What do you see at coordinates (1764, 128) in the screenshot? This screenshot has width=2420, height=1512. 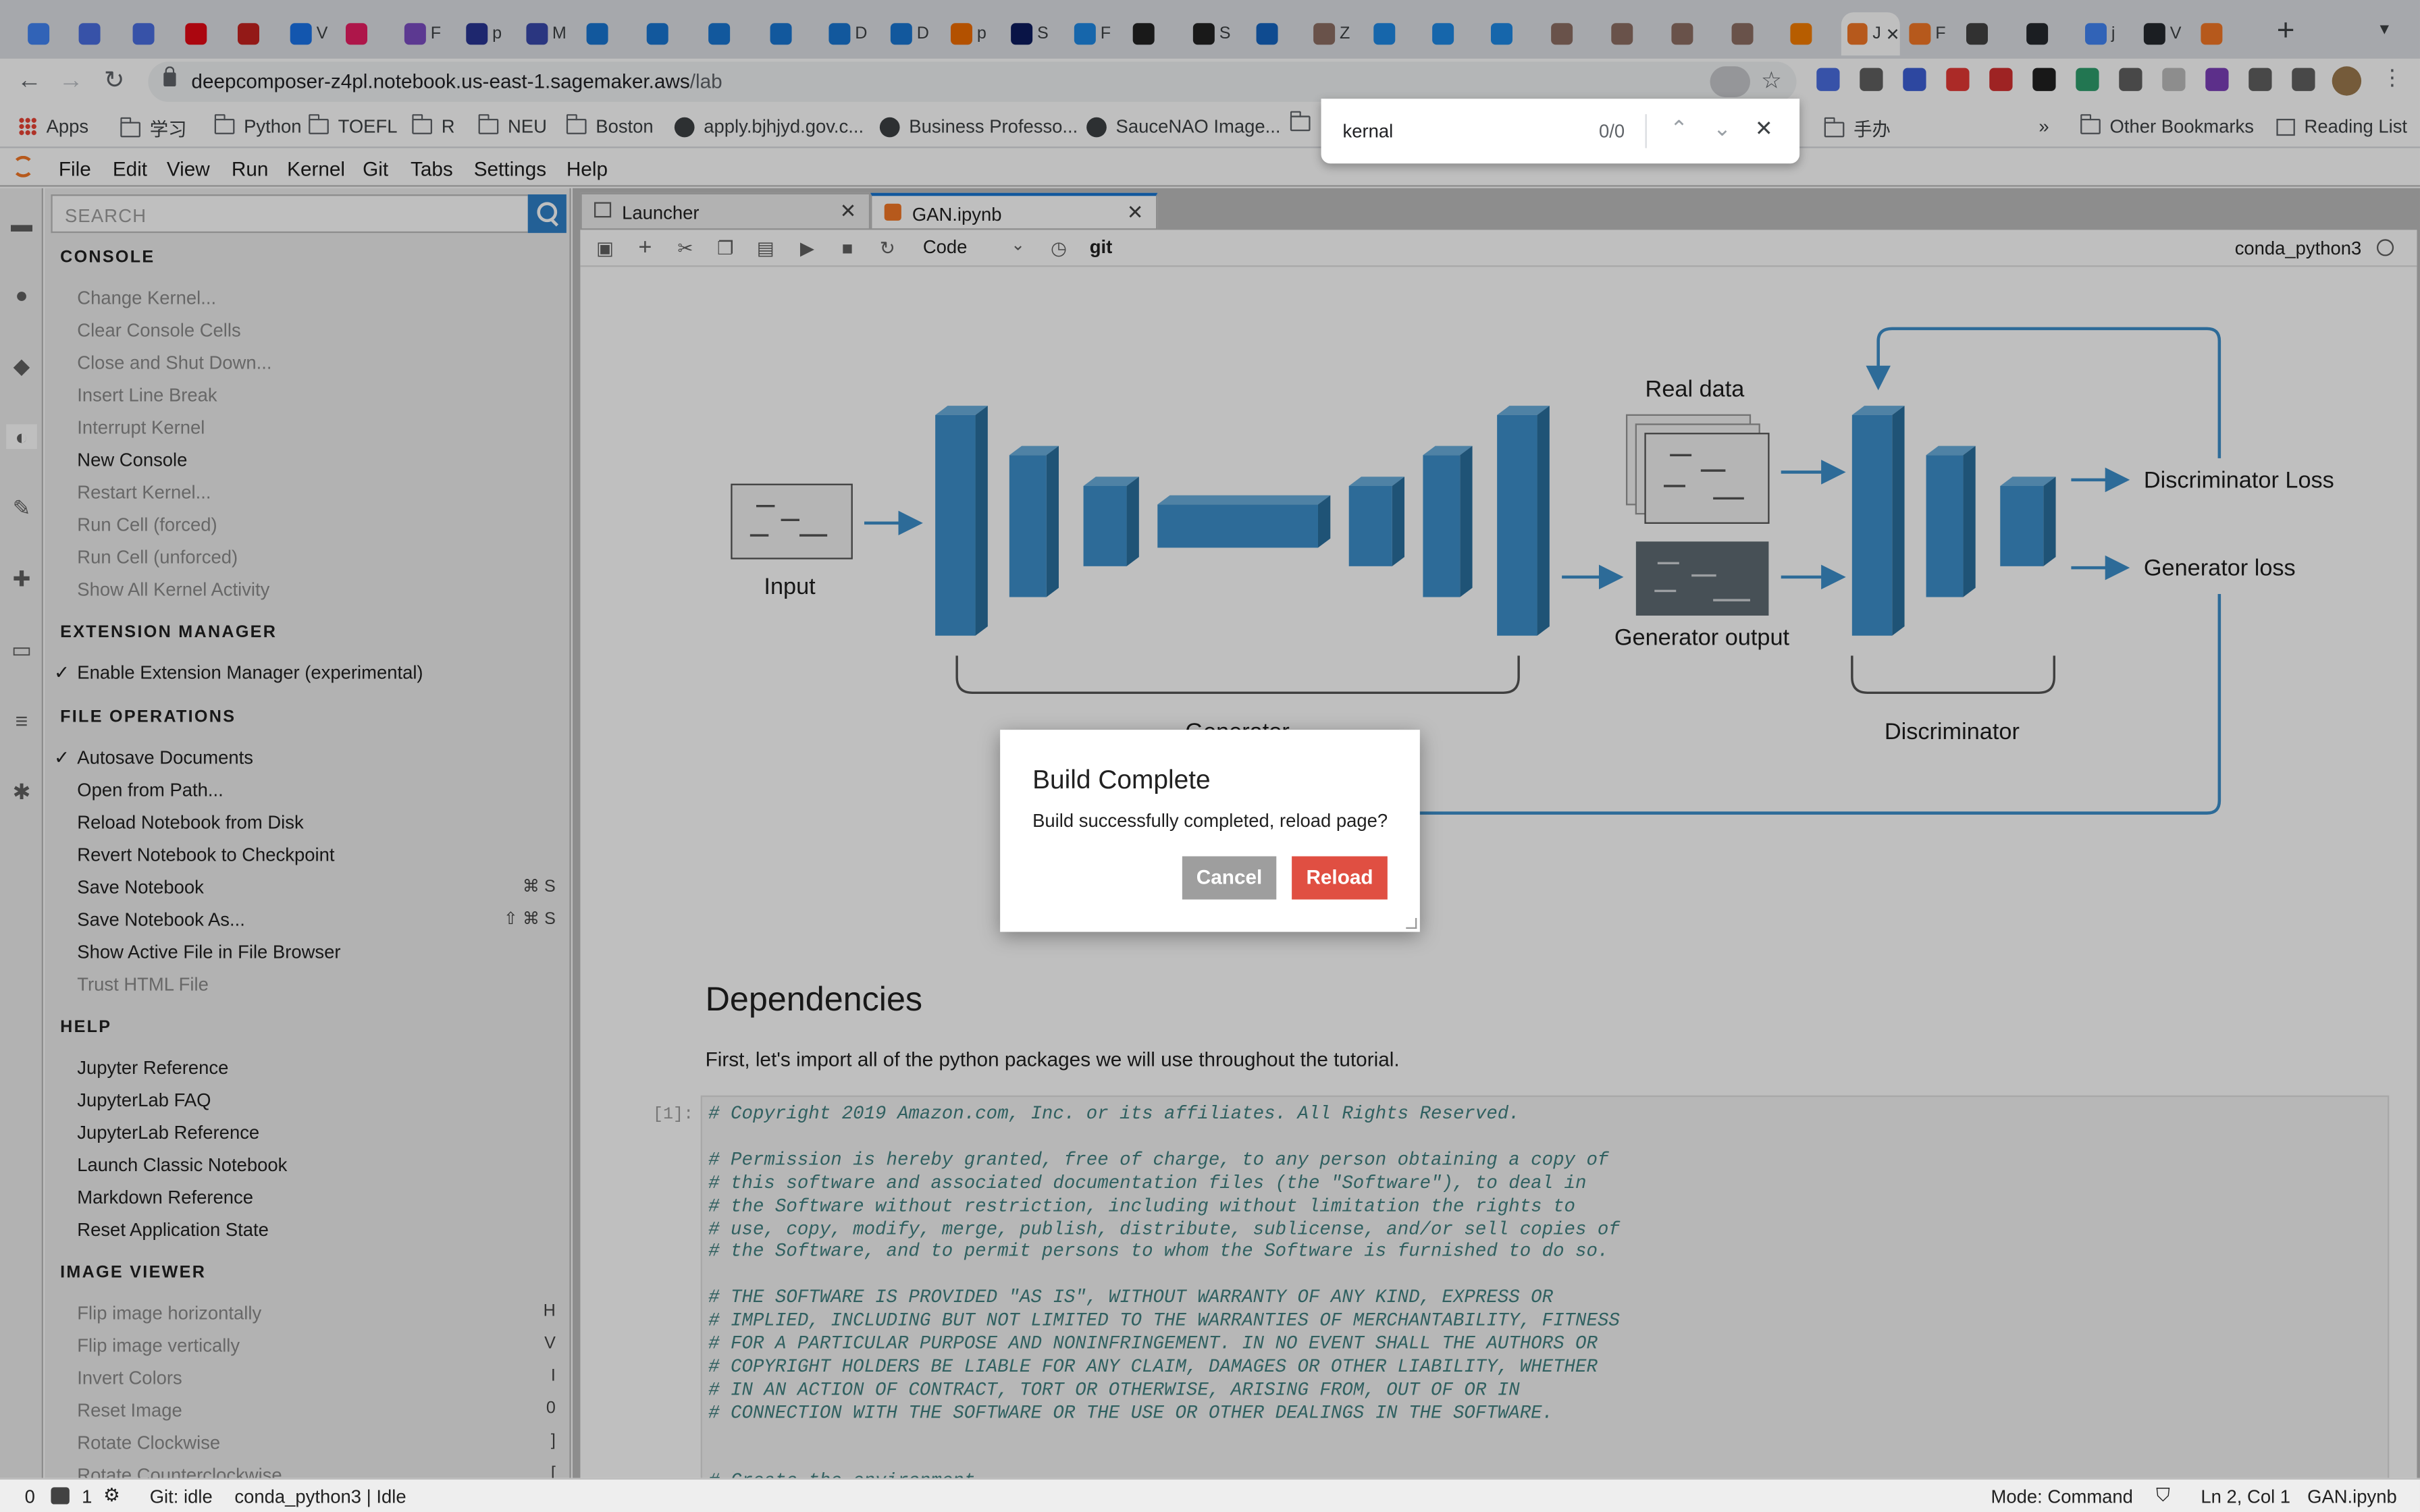 I see `find-close-icon: ✕` at bounding box center [1764, 128].